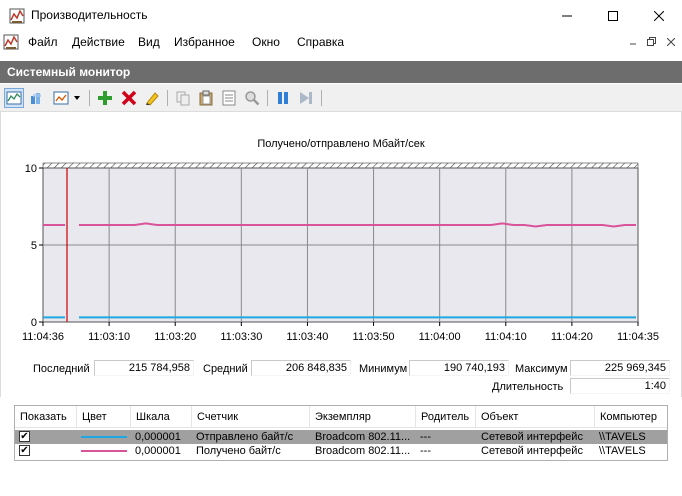  What do you see at coordinates (340, 165) in the screenshot?
I see `chart-top-band` at bounding box center [340, 165].